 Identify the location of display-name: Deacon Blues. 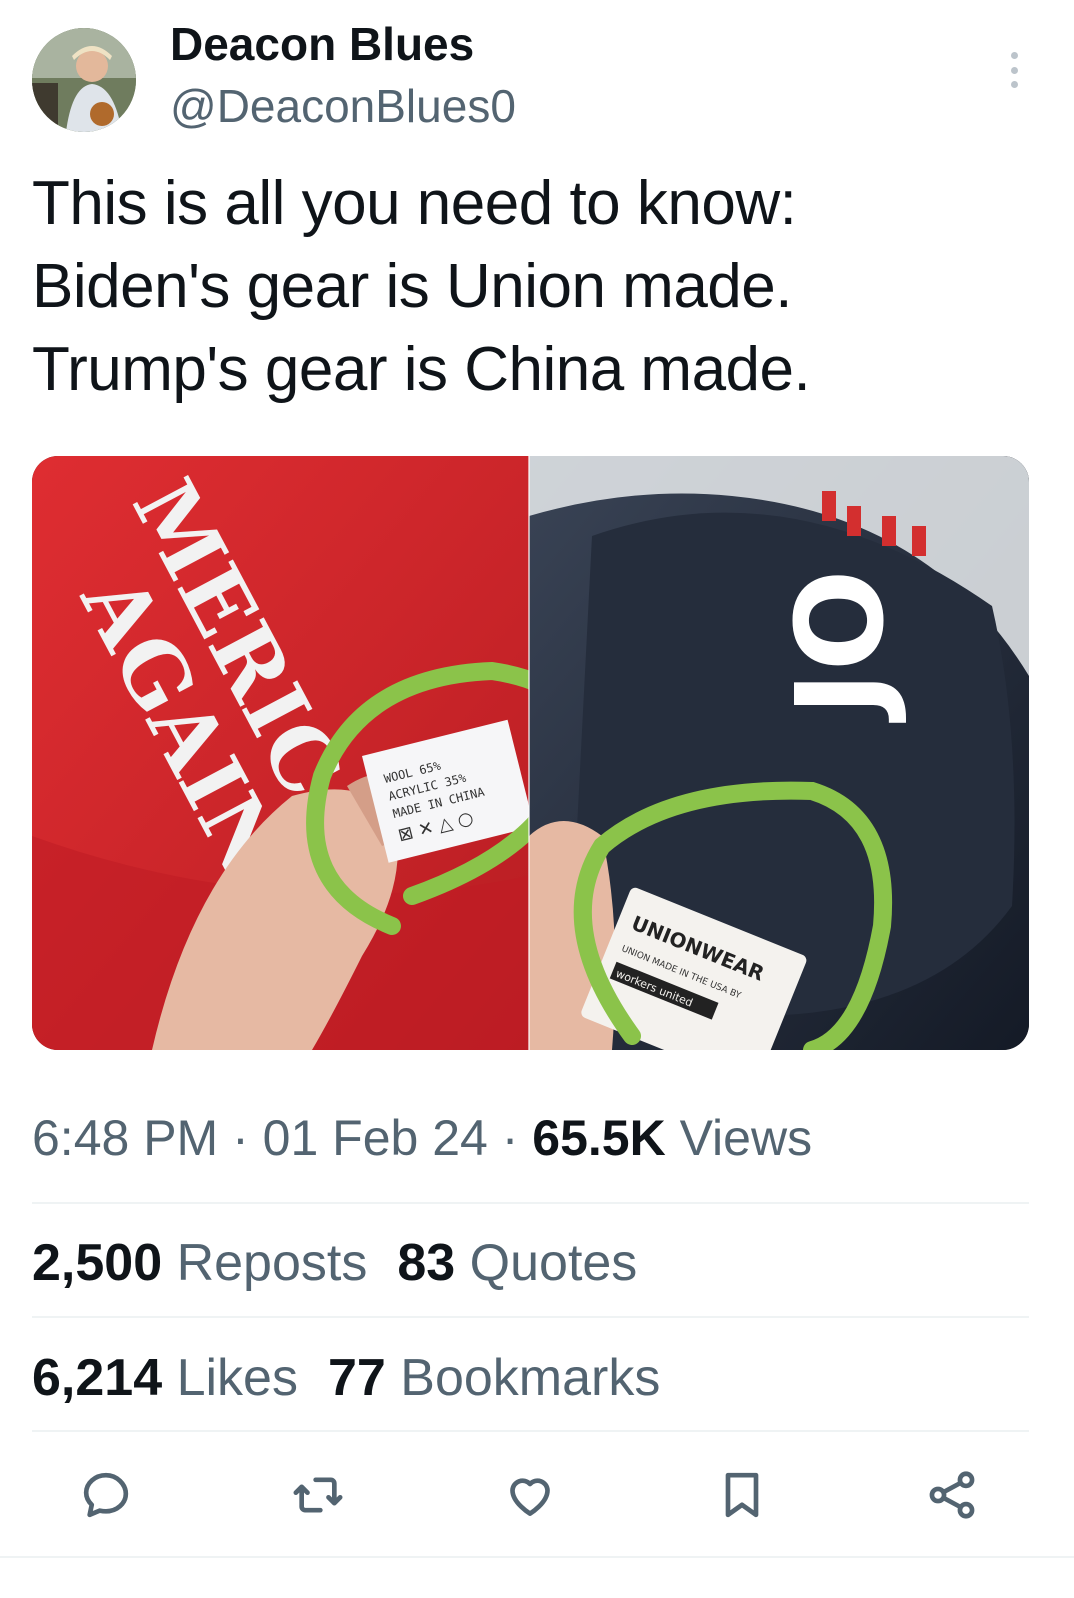
(322, 44).